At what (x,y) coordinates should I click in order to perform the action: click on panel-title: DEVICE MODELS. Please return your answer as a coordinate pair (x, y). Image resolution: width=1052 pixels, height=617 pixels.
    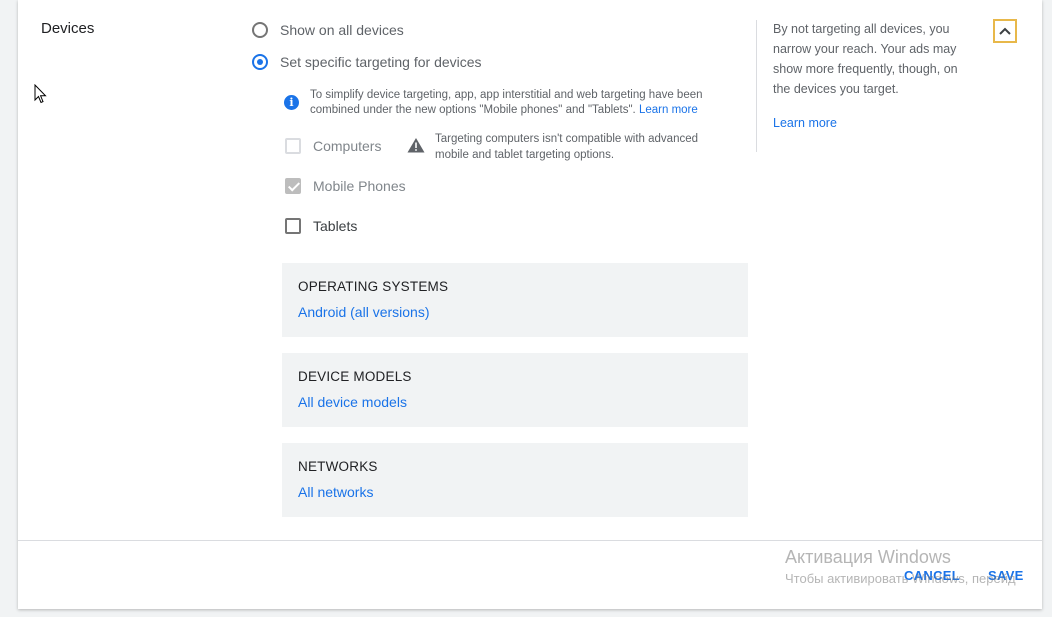
    Looking at the image, I should click on (355, 376).